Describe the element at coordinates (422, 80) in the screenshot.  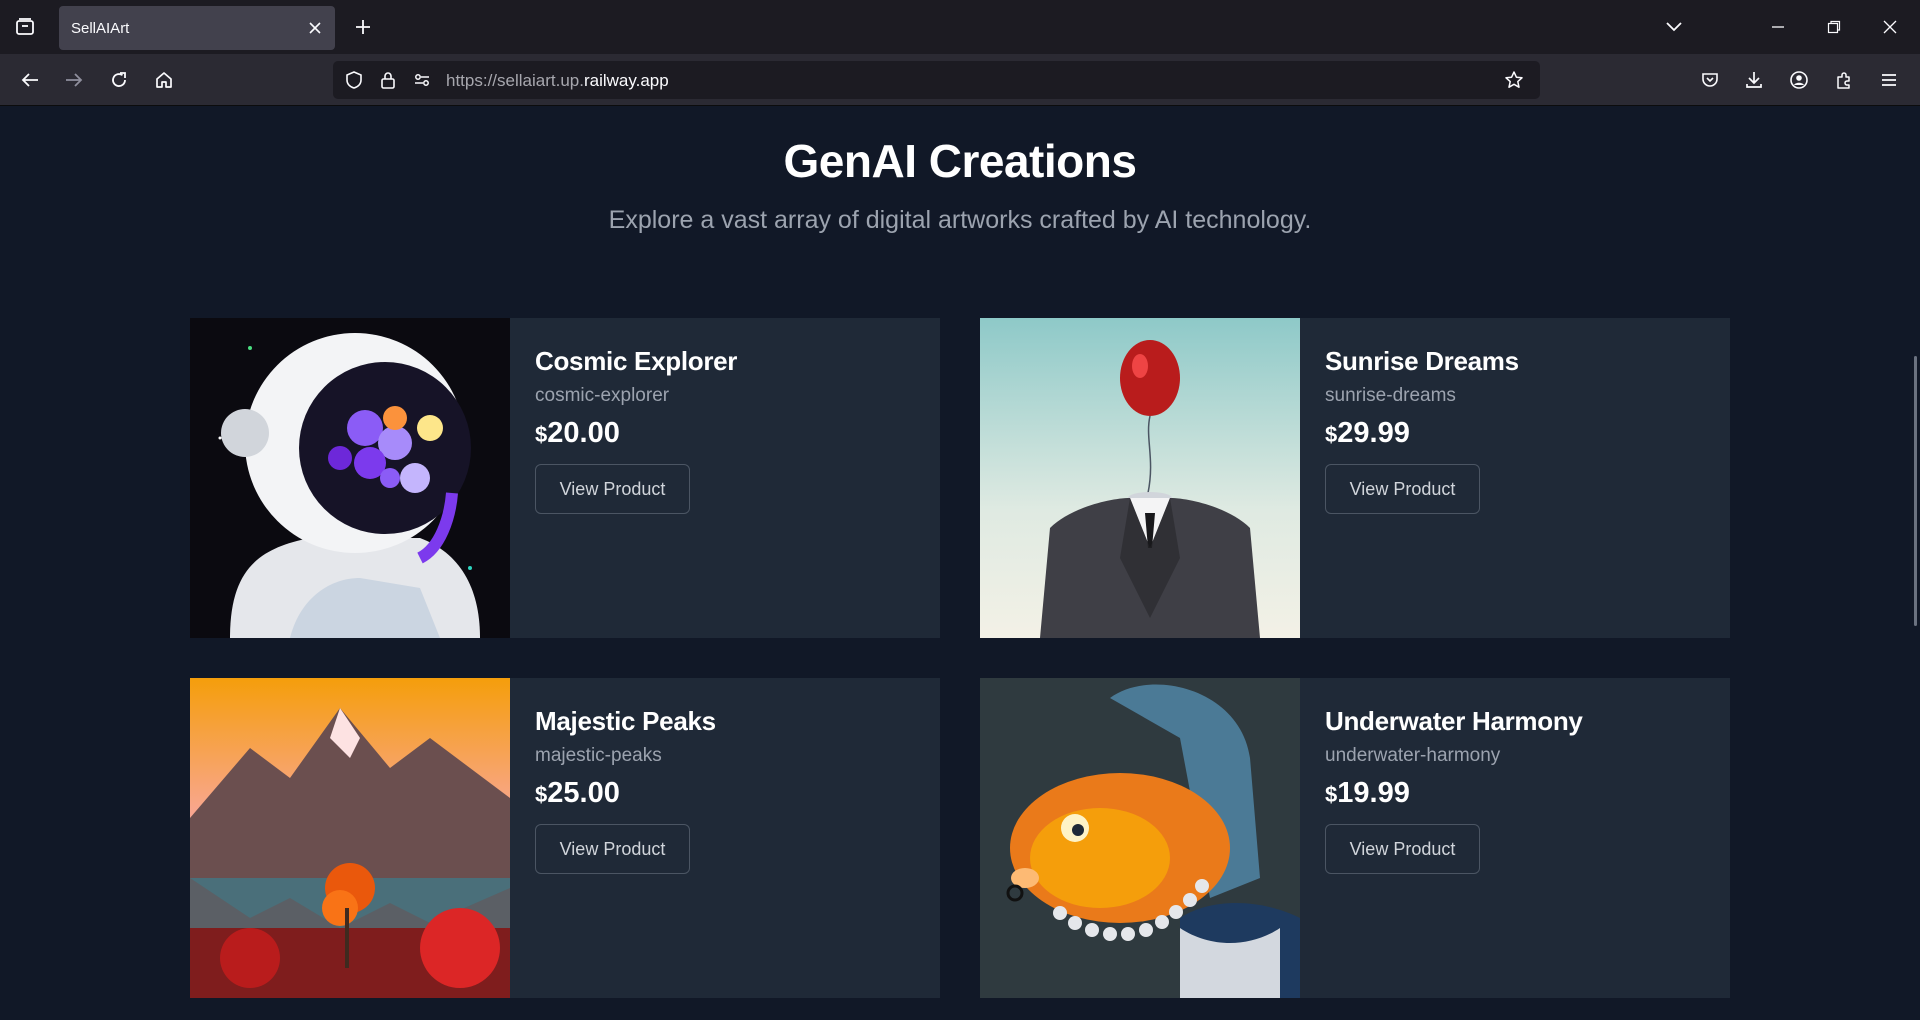
I see `permissions-icon` at that location.